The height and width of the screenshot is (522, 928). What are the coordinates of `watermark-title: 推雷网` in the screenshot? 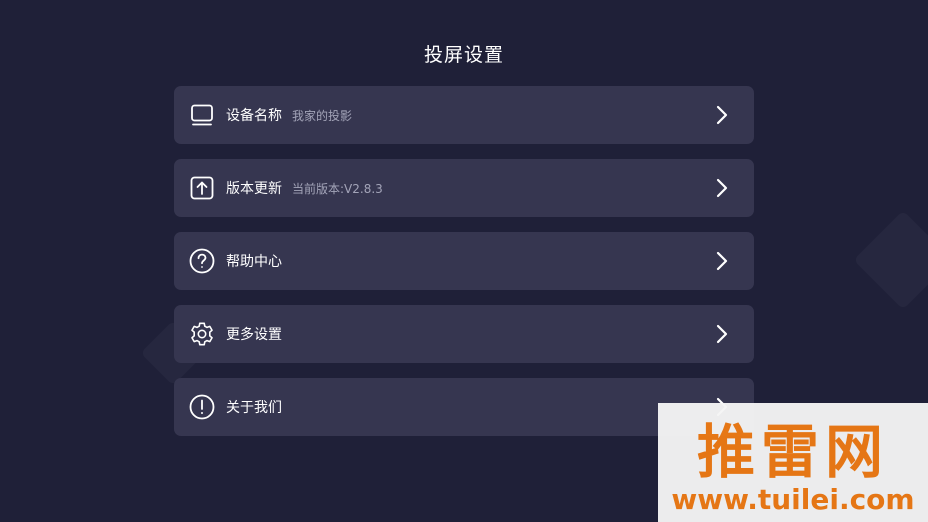 It's located at (792, 452).